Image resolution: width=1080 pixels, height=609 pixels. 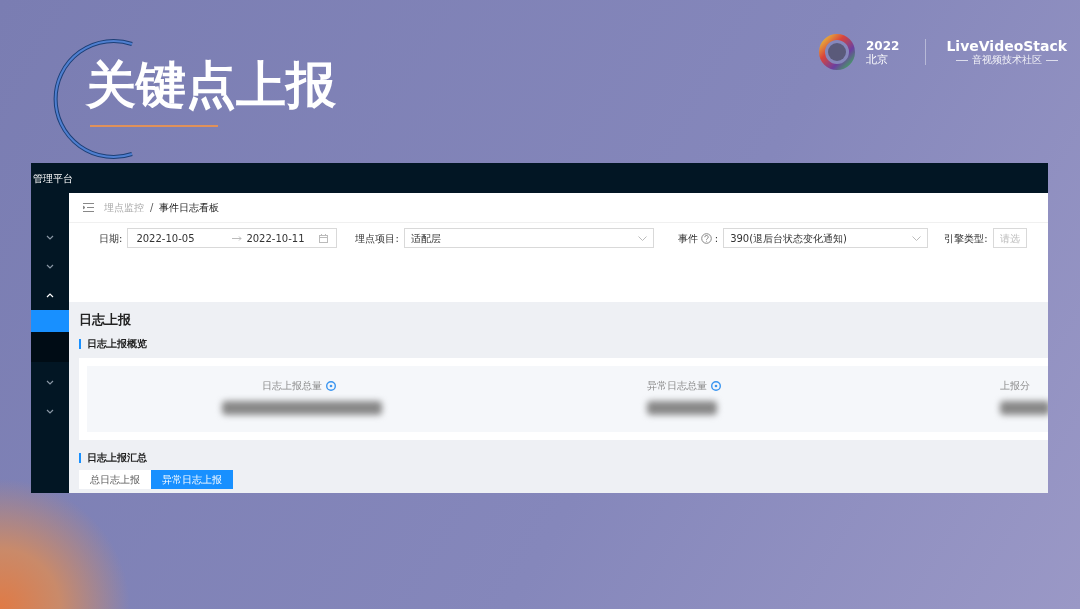 I want to click on app-title: 管理平台, so click(x=53, y=178).